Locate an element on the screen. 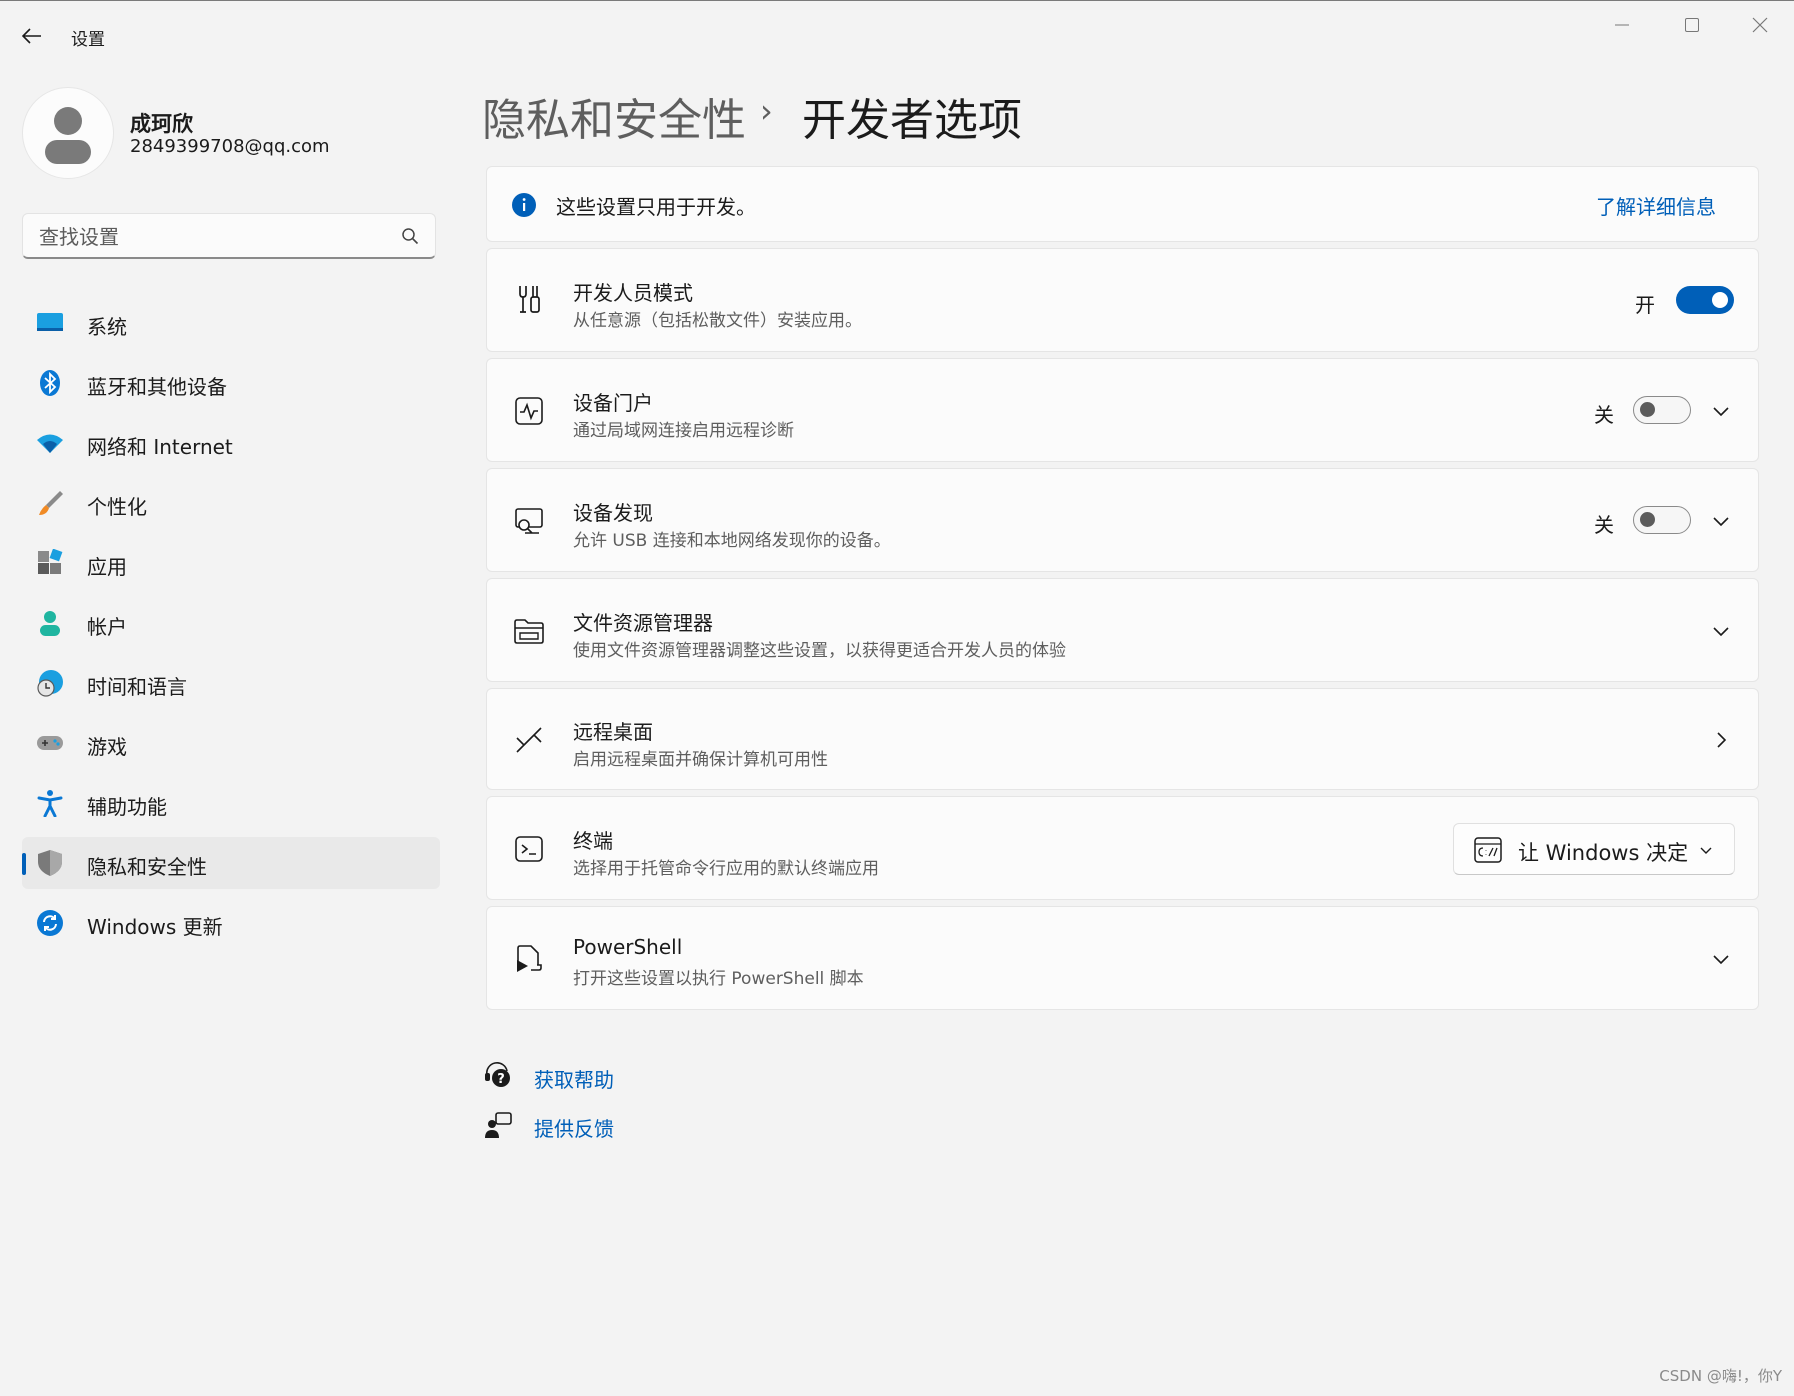 The height and width of the screenshot is (1396, 1794). selection-indicator is located at coordinates (24, 864).